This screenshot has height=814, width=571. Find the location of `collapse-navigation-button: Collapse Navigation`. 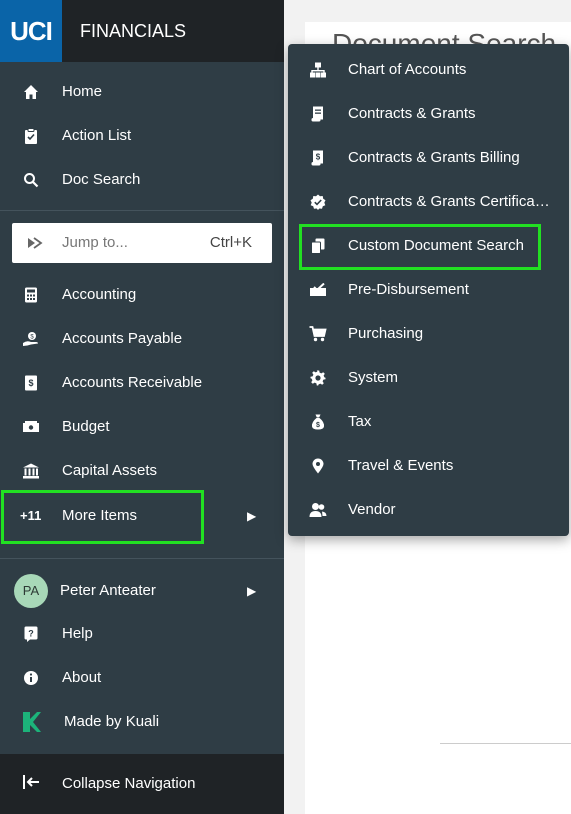

collapse-navigation-button: Collapse Navigation is located at coordinates (142, 784).